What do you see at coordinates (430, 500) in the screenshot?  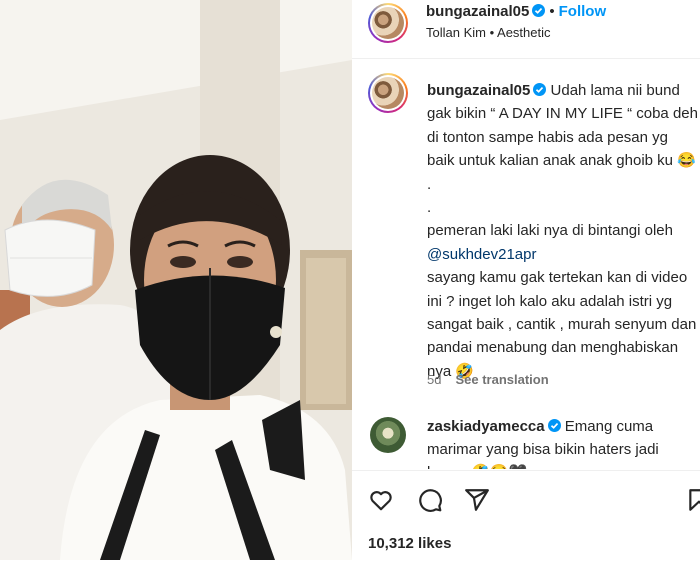 I see `comment-icon` at bounding box center [430, 500].